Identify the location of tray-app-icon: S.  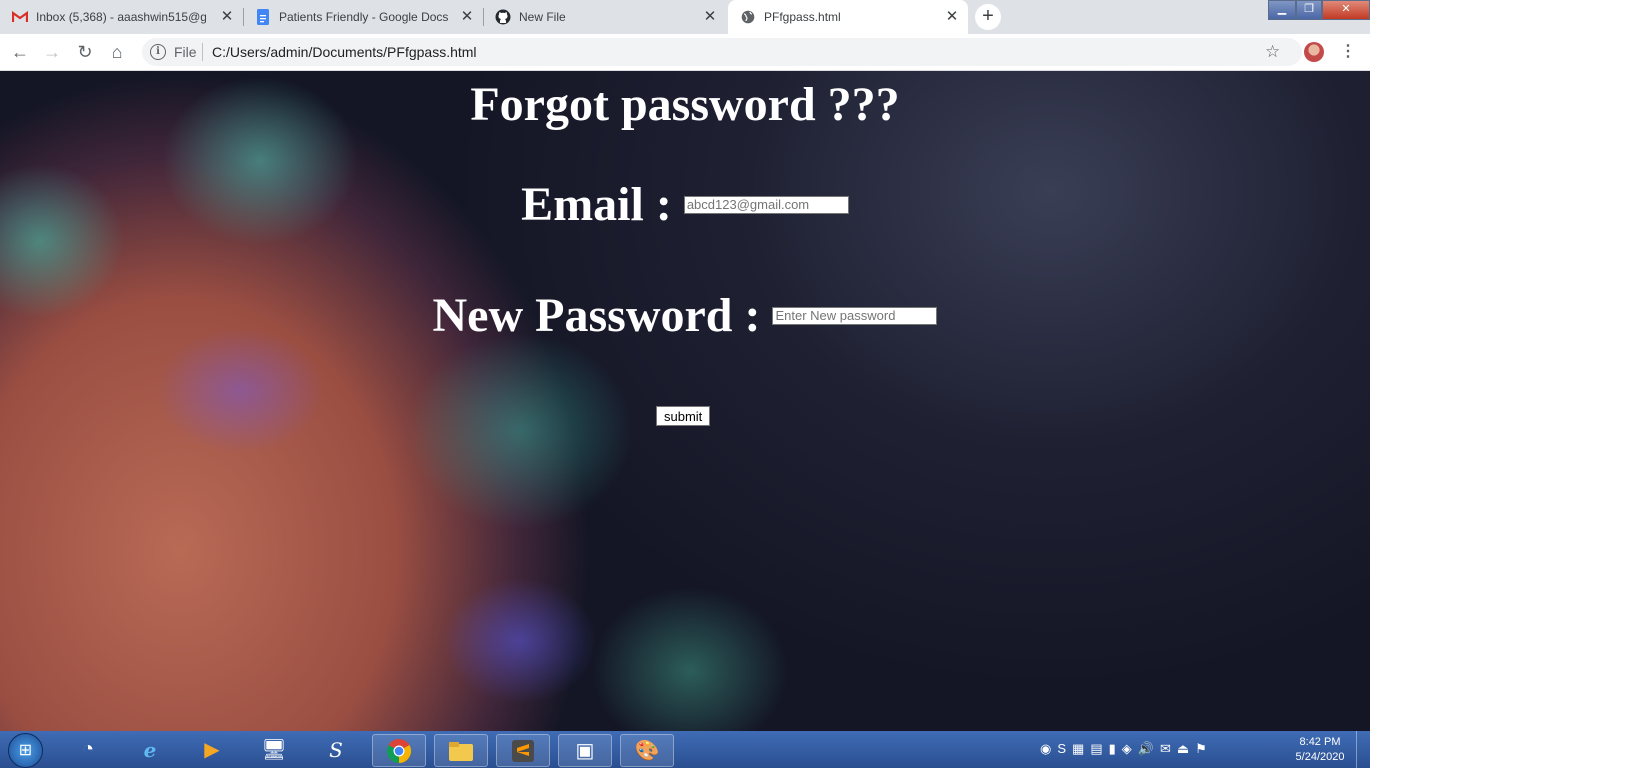
(1061, 749).